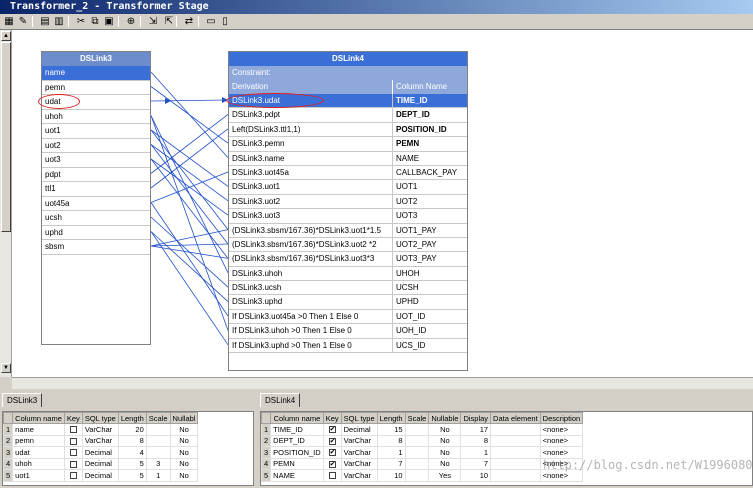 The width and height of the screenshot is (753, 488). I want to click on grid-header: Description, so click(561, 418).